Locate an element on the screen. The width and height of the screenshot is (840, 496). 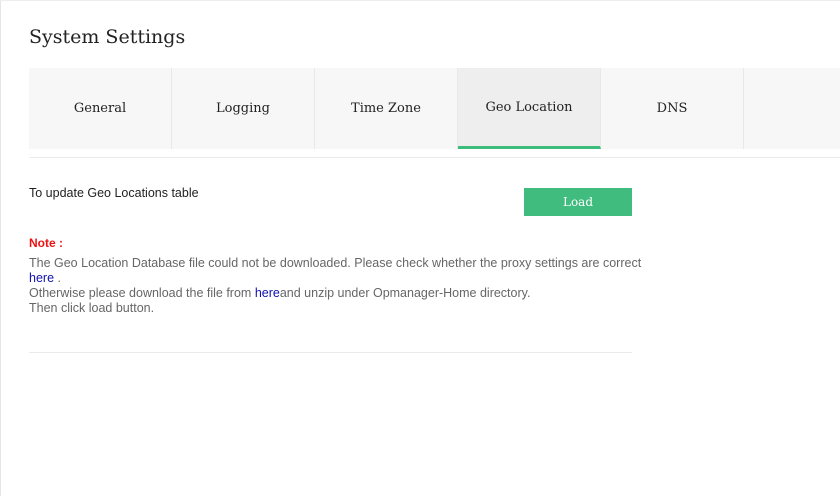
tab-more is located at coordinates (790, 108).